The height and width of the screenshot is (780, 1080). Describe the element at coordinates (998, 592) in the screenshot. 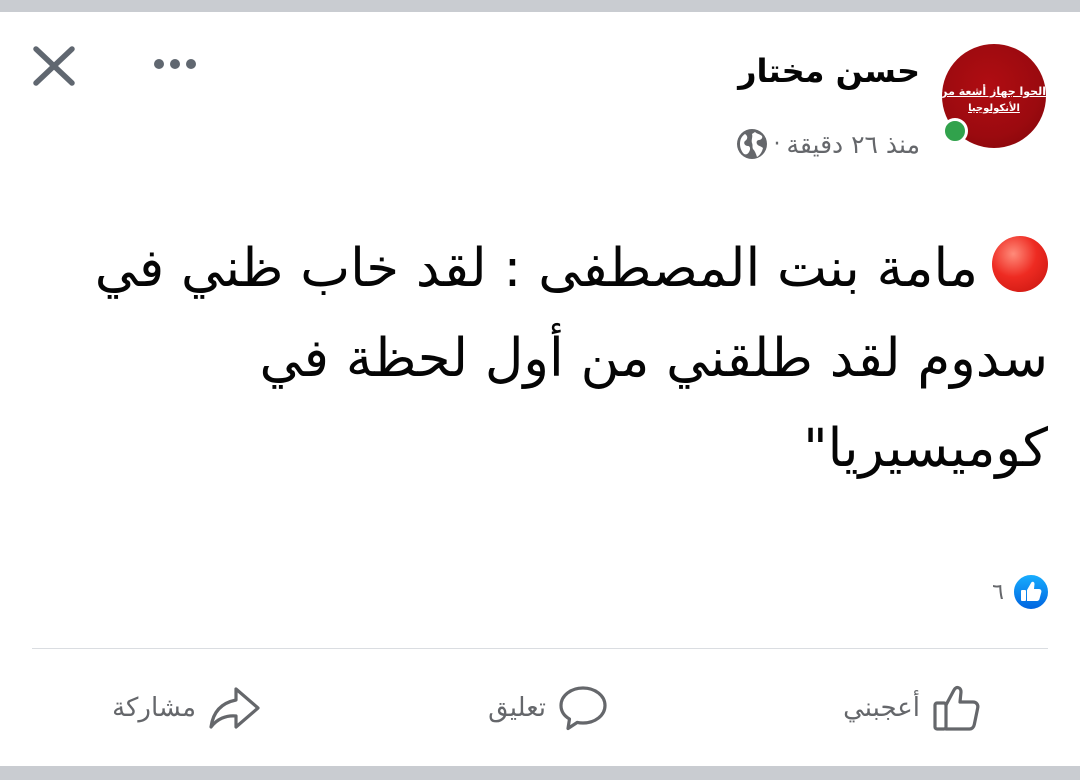

I see `reaction-count: ٦` at that location.